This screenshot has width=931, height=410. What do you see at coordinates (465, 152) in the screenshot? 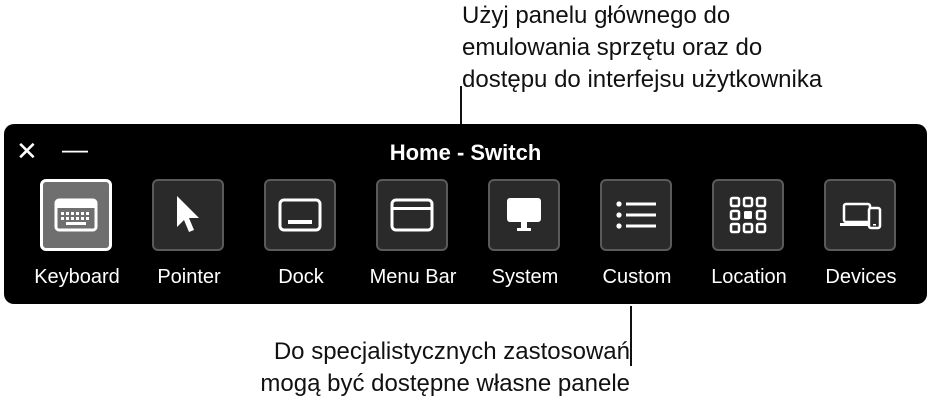
I see `panel-title: Home - Switch` at bounding box center [465, 152].